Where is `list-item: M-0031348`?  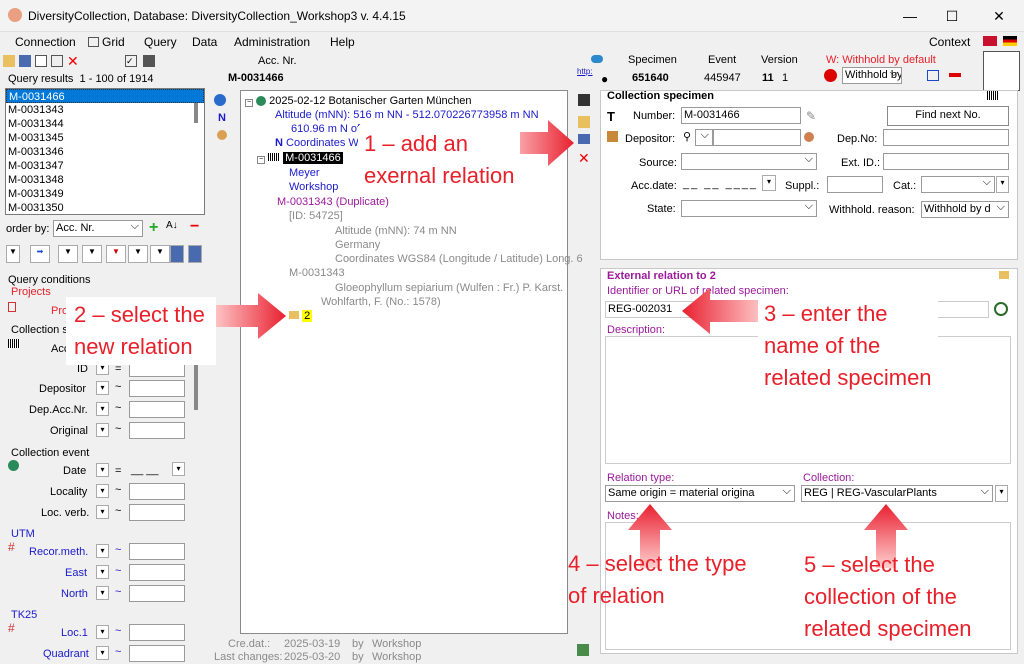
list-item: M-0031348 is located at coordinates (105, 180).